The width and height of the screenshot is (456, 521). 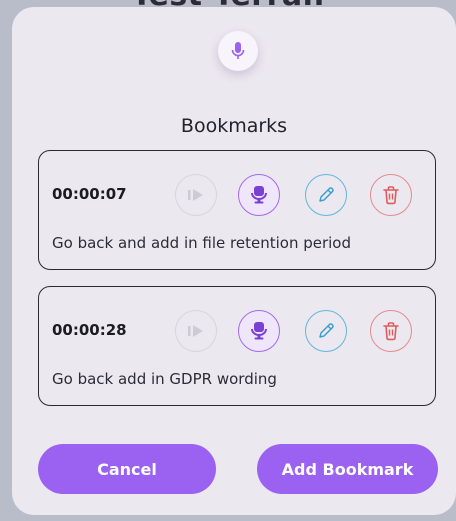 I want to click on bookmark-timestamp: 00:00:28, so click(x=89, y=330).